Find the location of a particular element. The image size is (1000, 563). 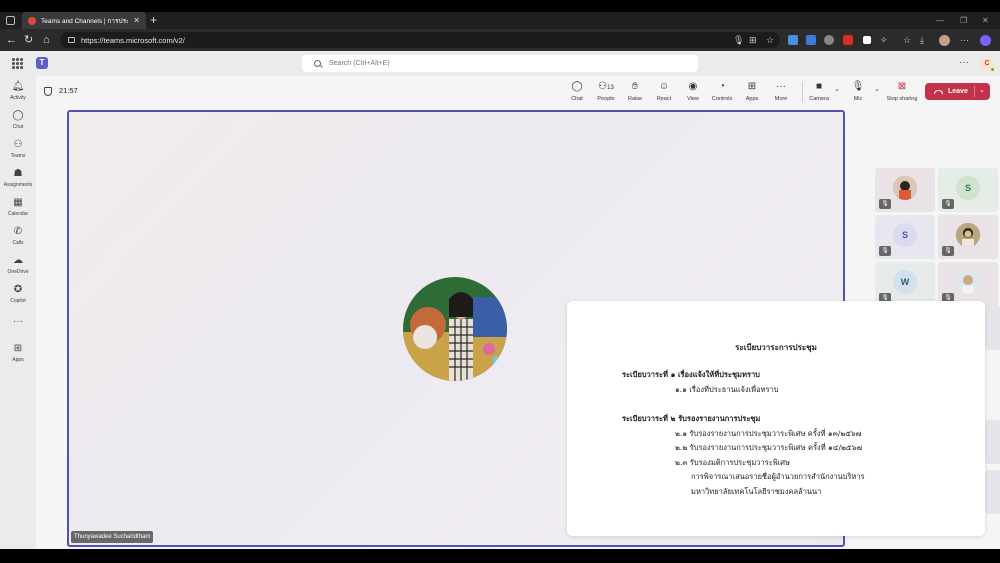

app-available-icon: ⊞ is located at coordinates (753, 40).